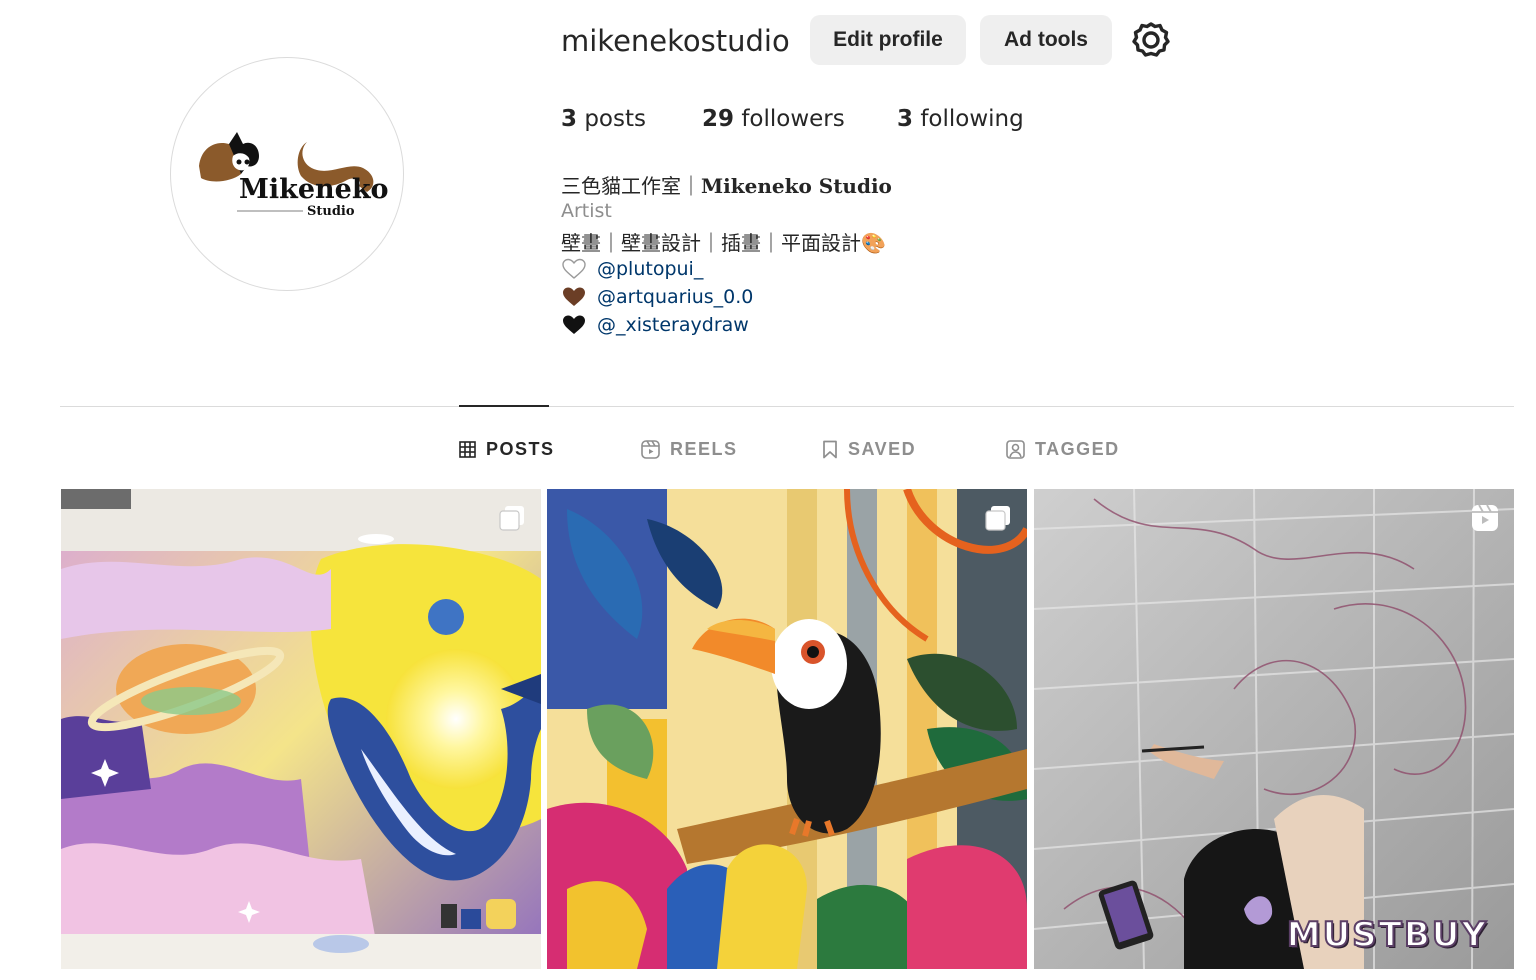 The width and height of the screenshot is (1536, 980). Describe the element at coordinates (574, 296) in the screenshot. I see `brown-heart-icon` at that location.